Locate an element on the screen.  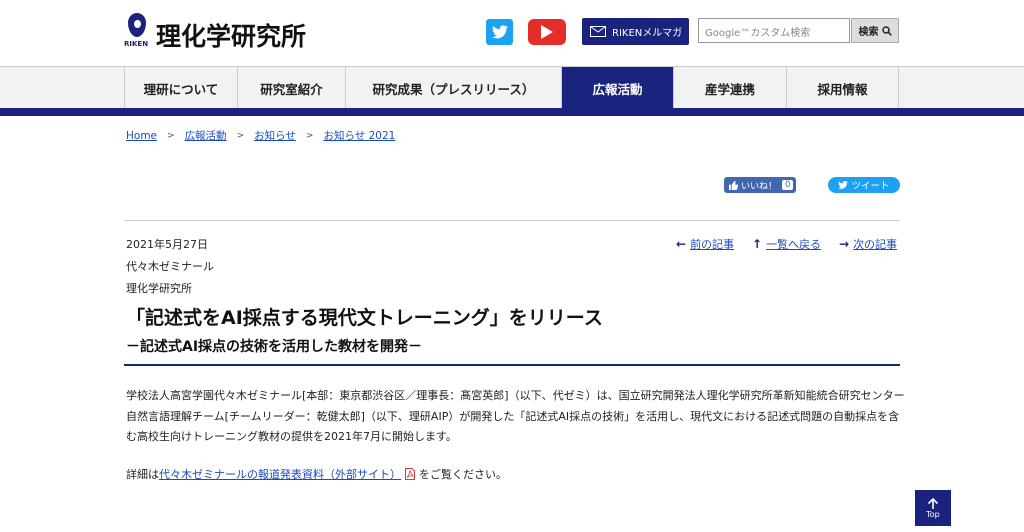
mail-icon is located at coordinates (598, 31).